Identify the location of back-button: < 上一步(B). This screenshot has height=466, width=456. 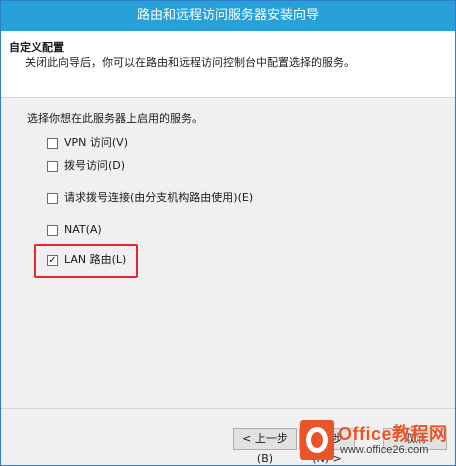
(265, 446).